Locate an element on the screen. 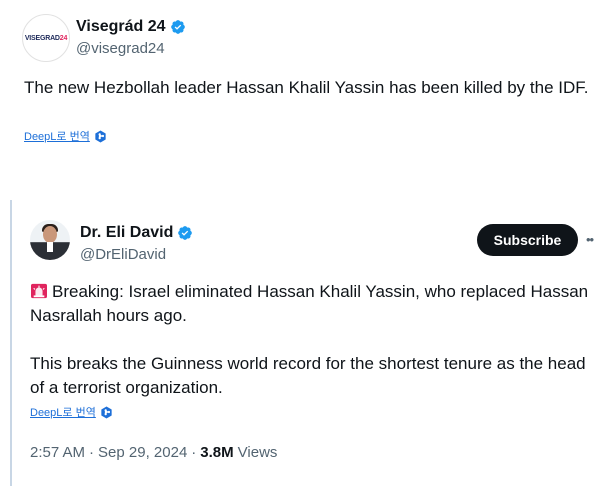 The height and width of the screenshot is (486, 600). author-name-row: Visegrád 24 is located at coordinates (131, 27).